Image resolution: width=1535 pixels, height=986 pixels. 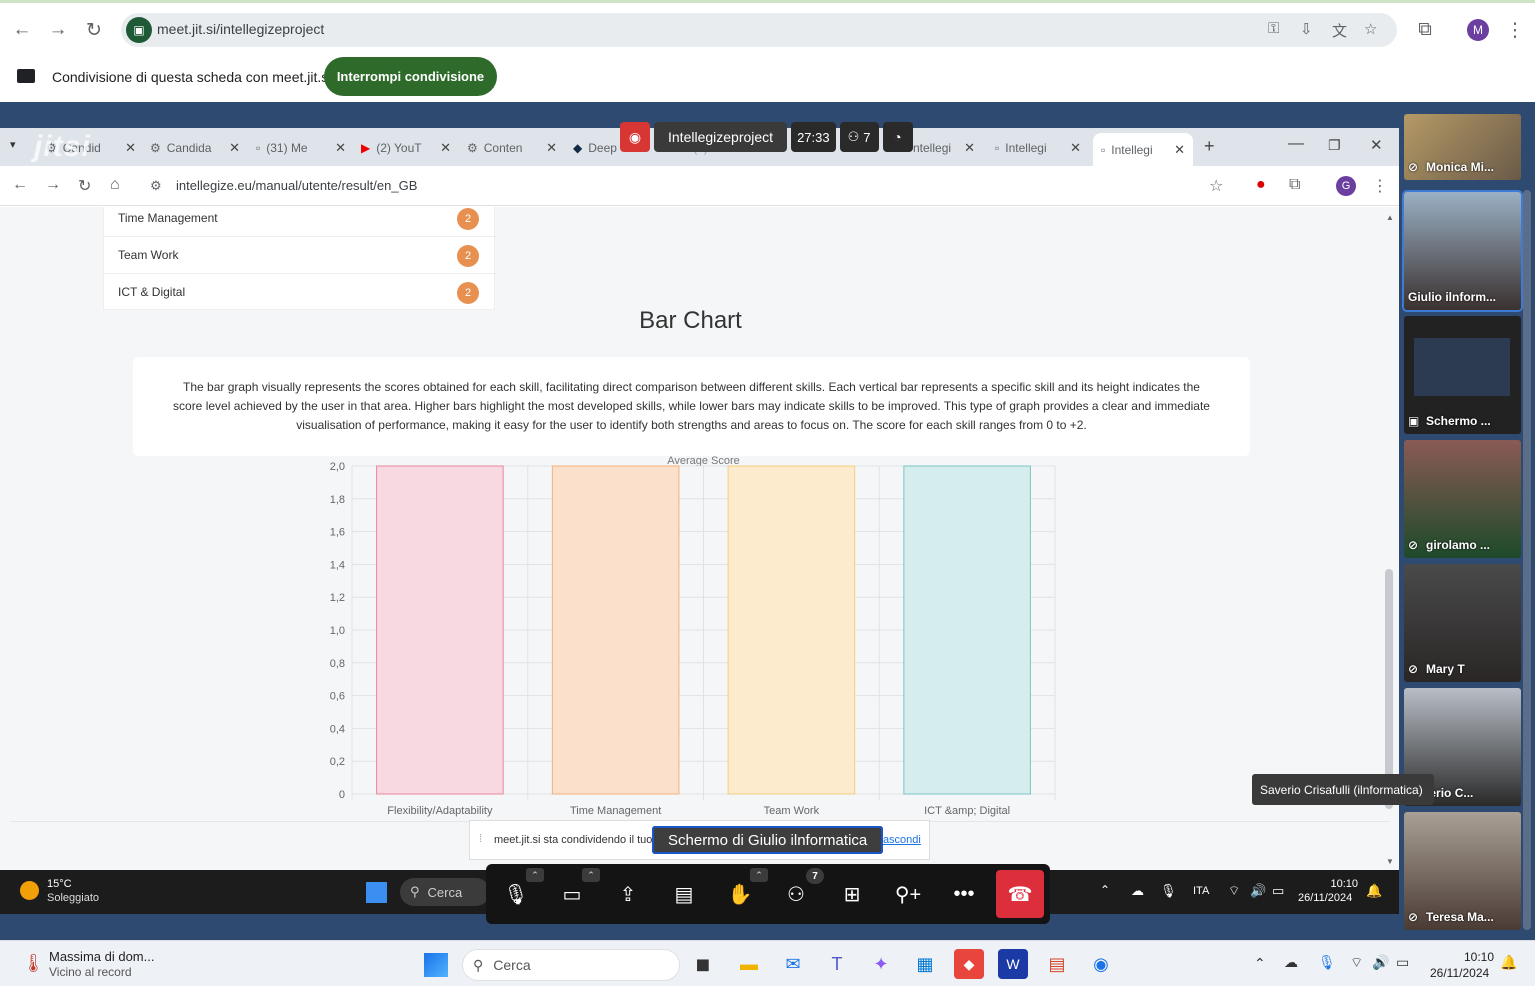 What do you see at coordinates (1216, 186) in the screenshot?
I see `bookmark-star-icon: ☆` at bounding box center [1216, 186].